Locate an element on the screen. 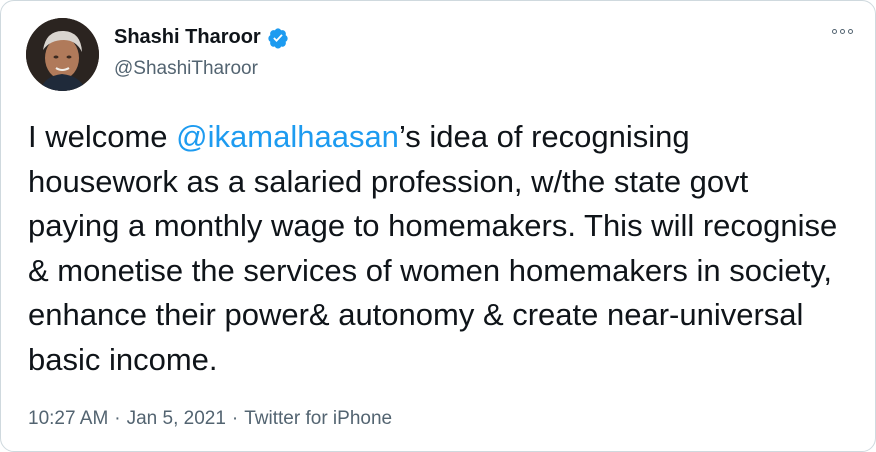  tweet-source: Twitter for iPhone is located at coordinates (318, 419).